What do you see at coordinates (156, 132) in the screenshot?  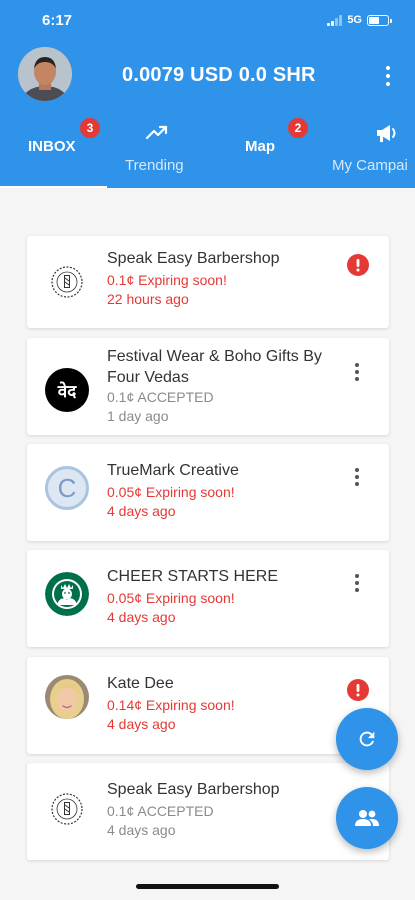 I see `trending-up-icon` at bounding box center [156, 132].